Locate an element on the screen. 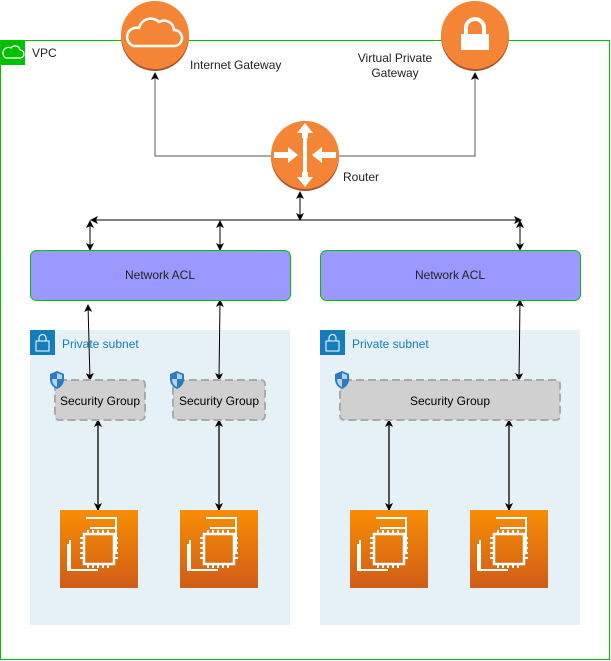 The height and width of the screenshot is (661, 611). vgw-label: Virtual Private Gateway is located at coordinates (395, 65).